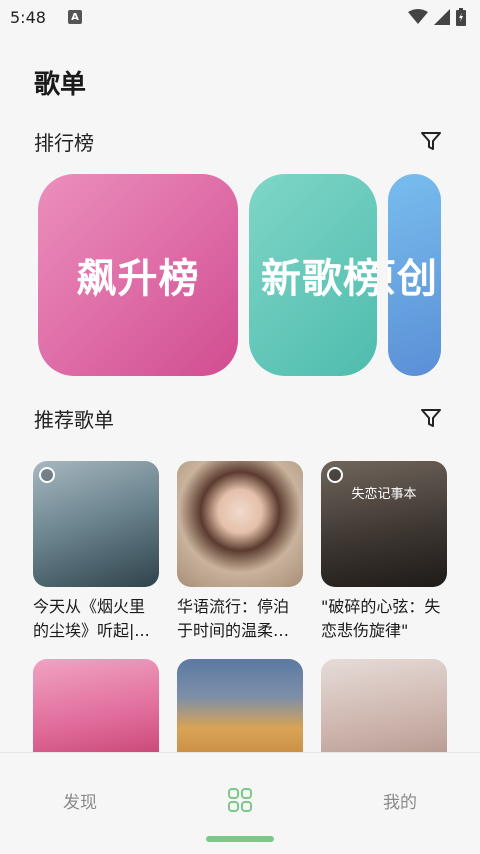 This screenshot has height=854, width=480. Describe the element at coordinates (240, 141) in the screenshot. I see `charts-section-header: 排行榜` at that location.